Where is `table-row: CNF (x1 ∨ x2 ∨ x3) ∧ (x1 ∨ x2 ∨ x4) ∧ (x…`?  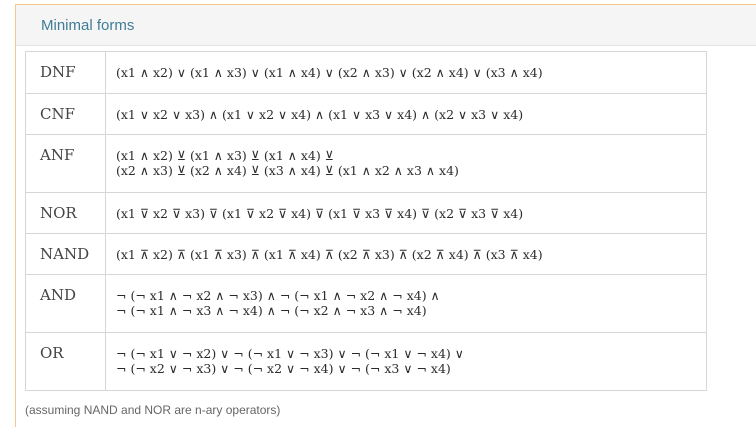 table-row: CNF (x1 ∨ x2 ∨ x3) ∧ (x1 ∨ x2 ∨ x4) ∧ (x… is located at coordinates (366, 114).